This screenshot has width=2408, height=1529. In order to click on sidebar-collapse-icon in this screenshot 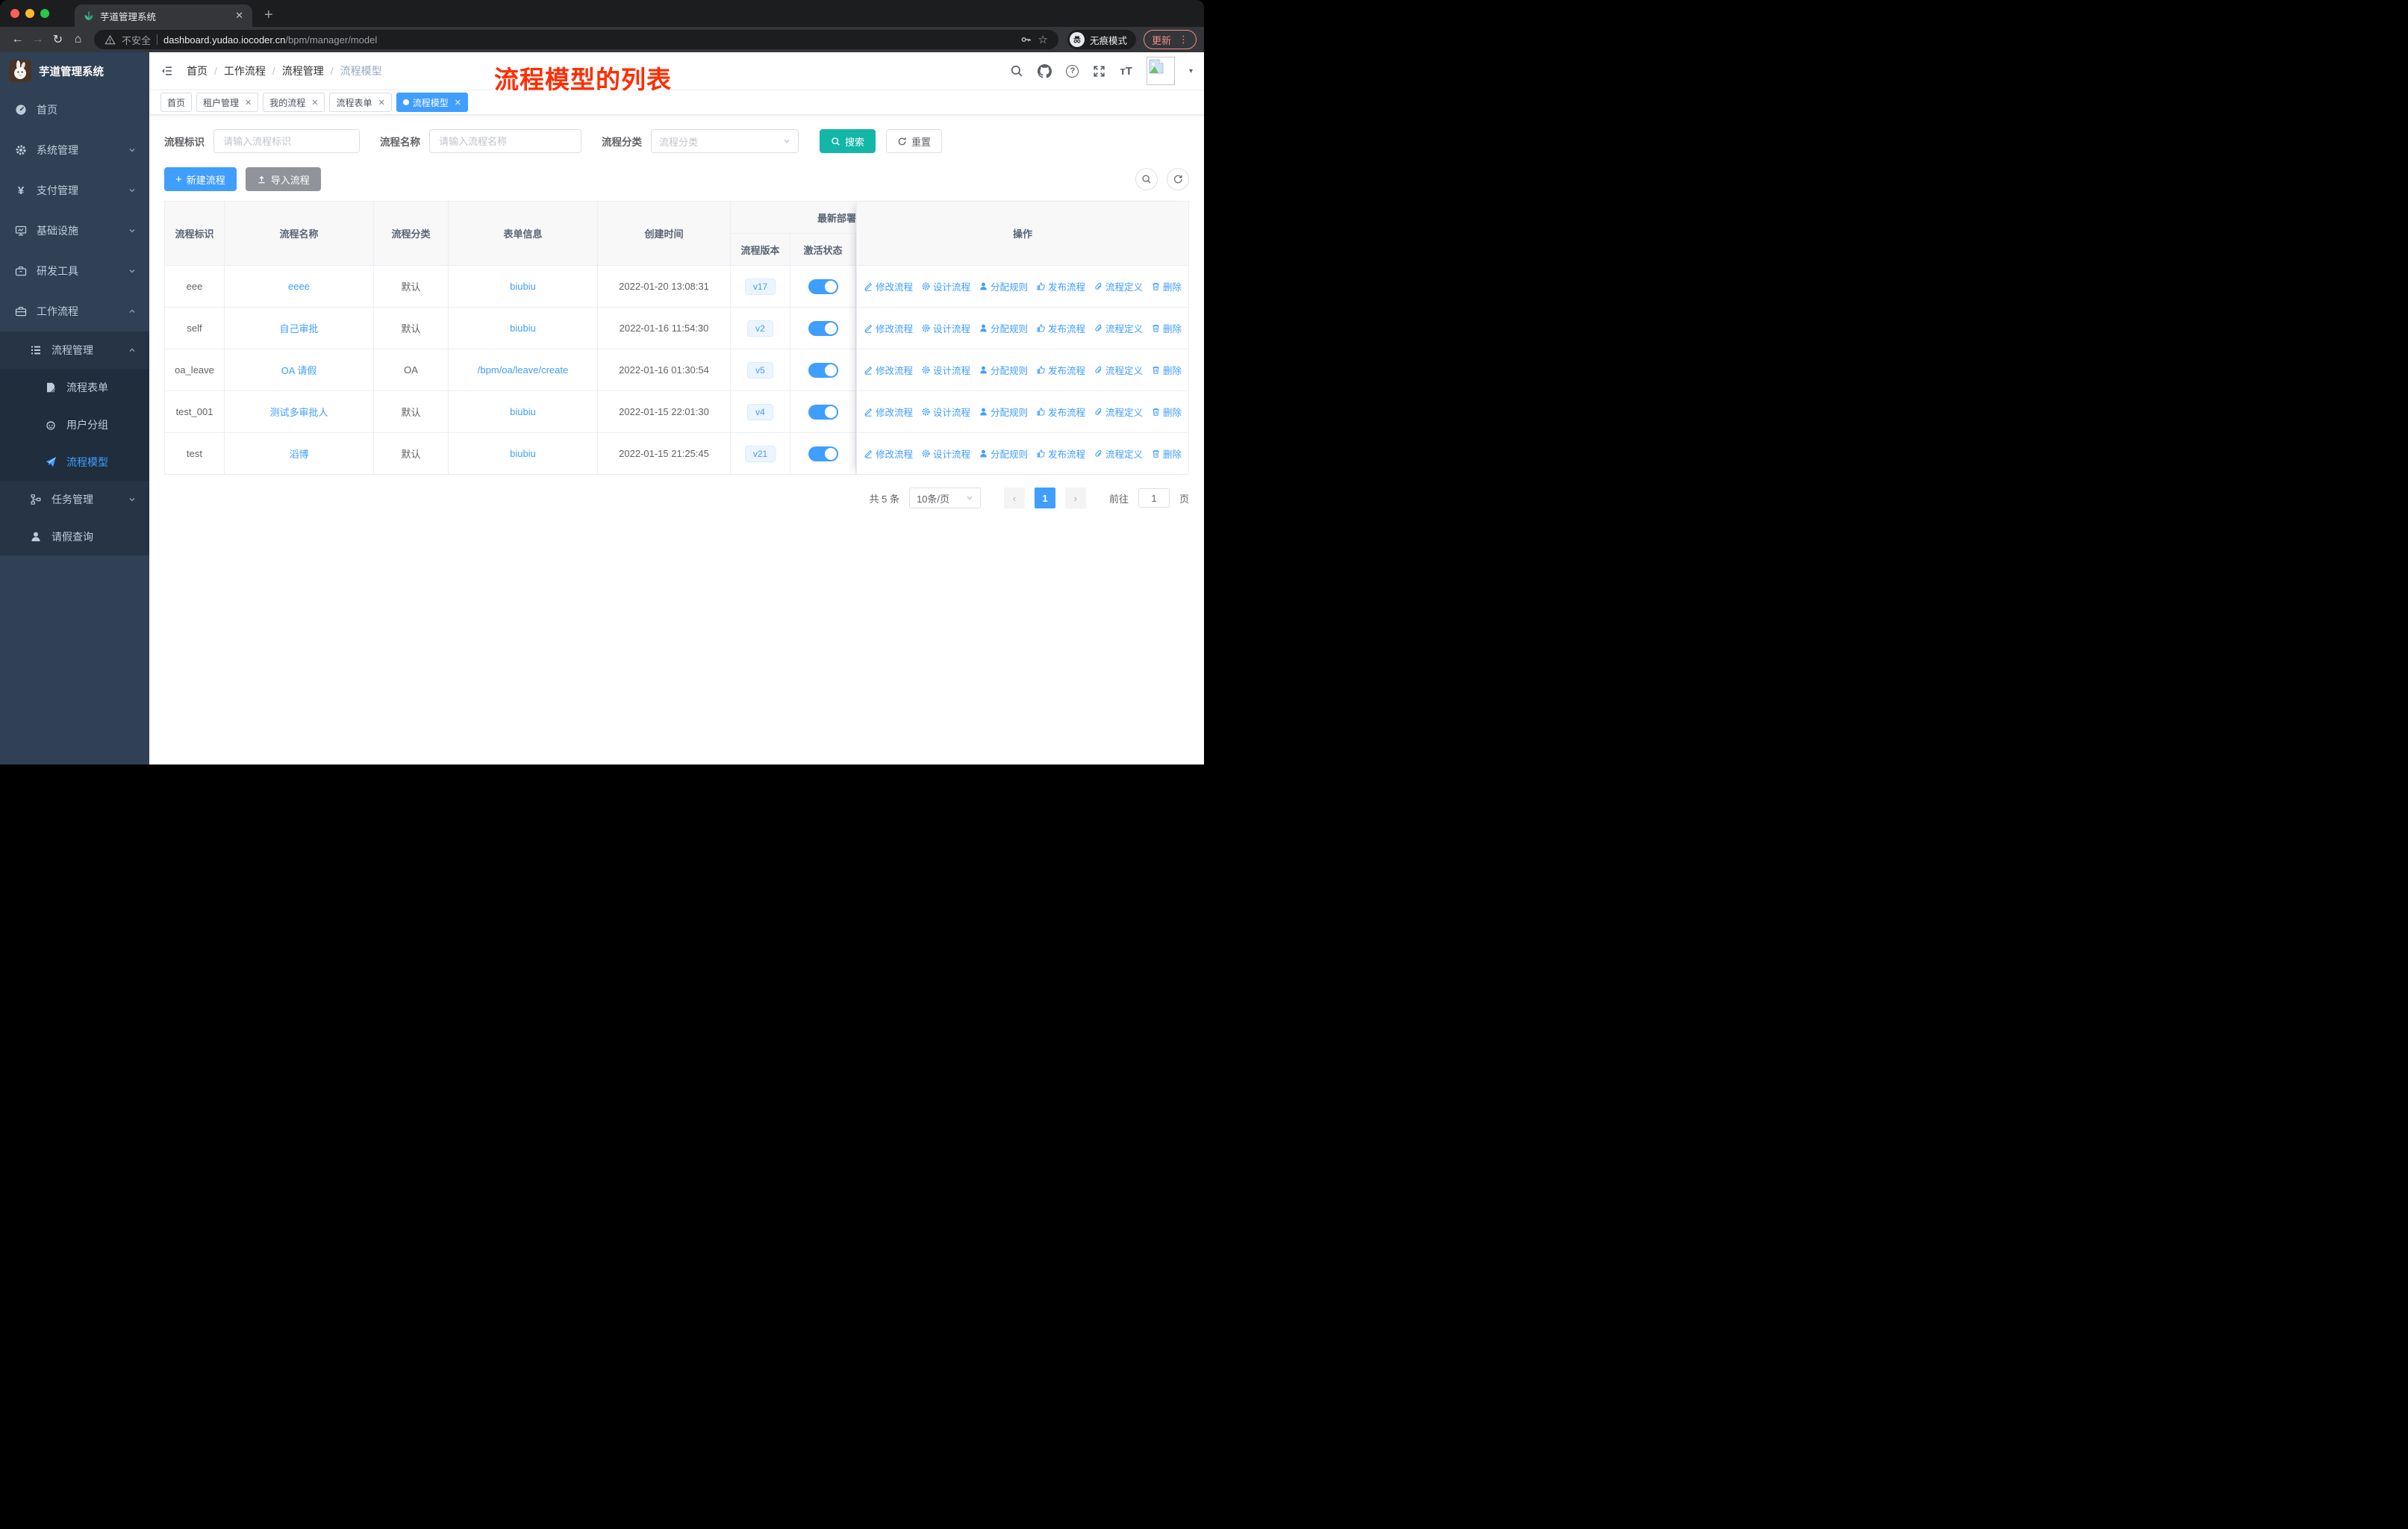, I will do `click(166, 71)`.